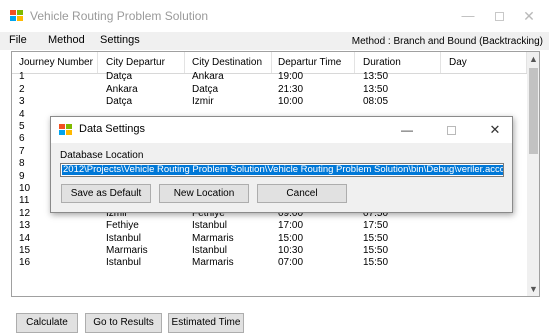 This screenshot has height=336, width=549. Describe the element at coordinates (398, 226) in the screenshot. I see `table-cell: 17:50` at that location.